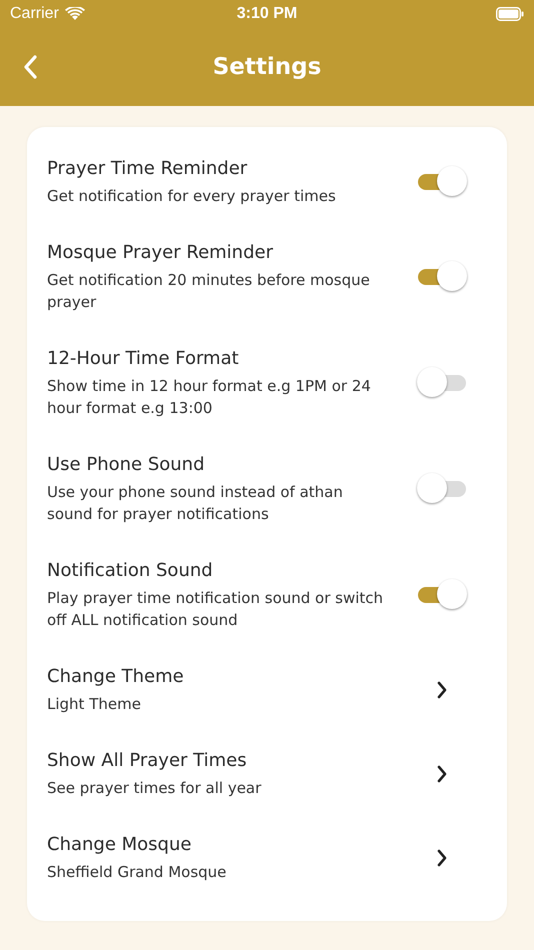 This screenshot has width=534, height=950. What do you see at coordinates (143, 359) in the screenshot?
I see `setting-title: 12-Hour Time Format` at bounding box center [143, 359].